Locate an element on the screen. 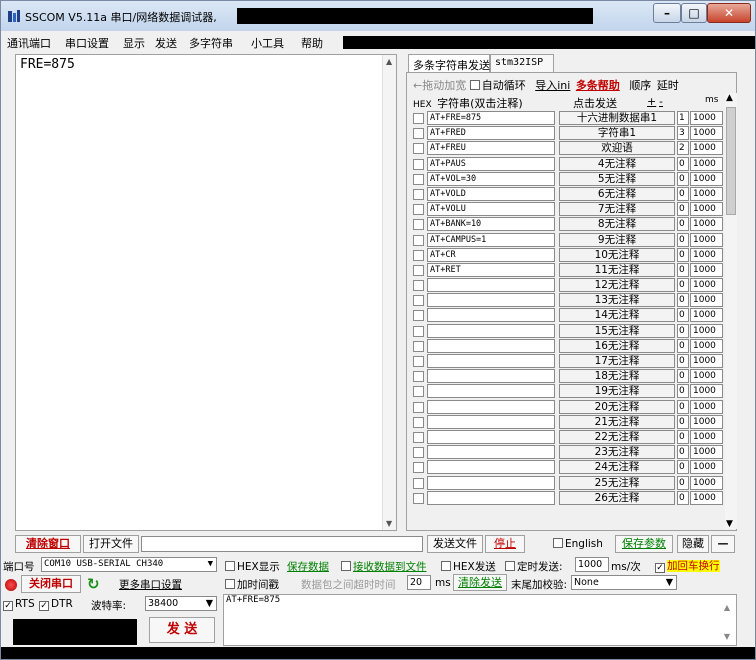  multi-help-button: 多条帮助 is located at coordinates (598, 85).